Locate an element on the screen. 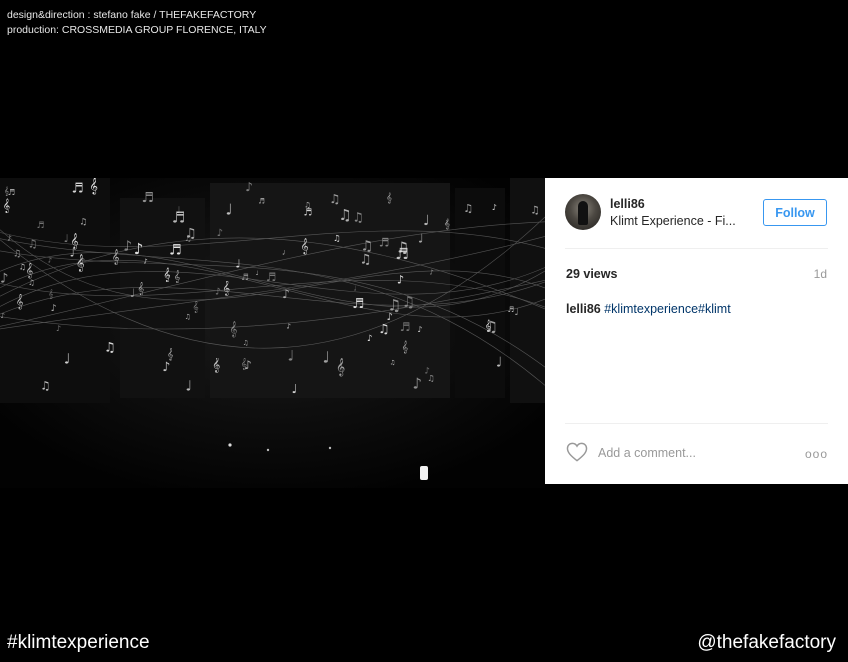 This screenshot has height=662, width=848. more-options-icon: ooo is located at coordinates (816, 454).